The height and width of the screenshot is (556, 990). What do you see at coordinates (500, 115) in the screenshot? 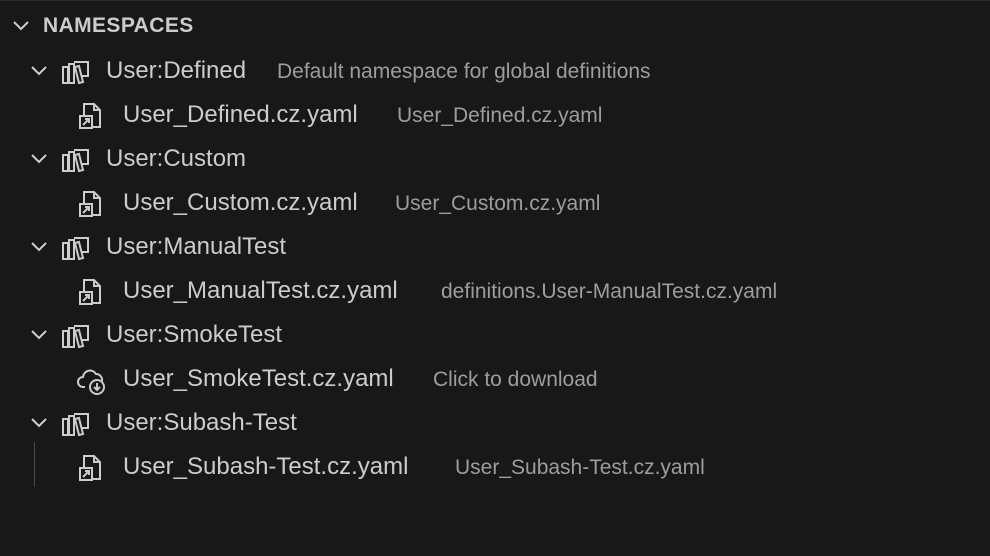
I see `tree-item-description: User_Defined.cz.yaml` at bounding box center [500, 115].